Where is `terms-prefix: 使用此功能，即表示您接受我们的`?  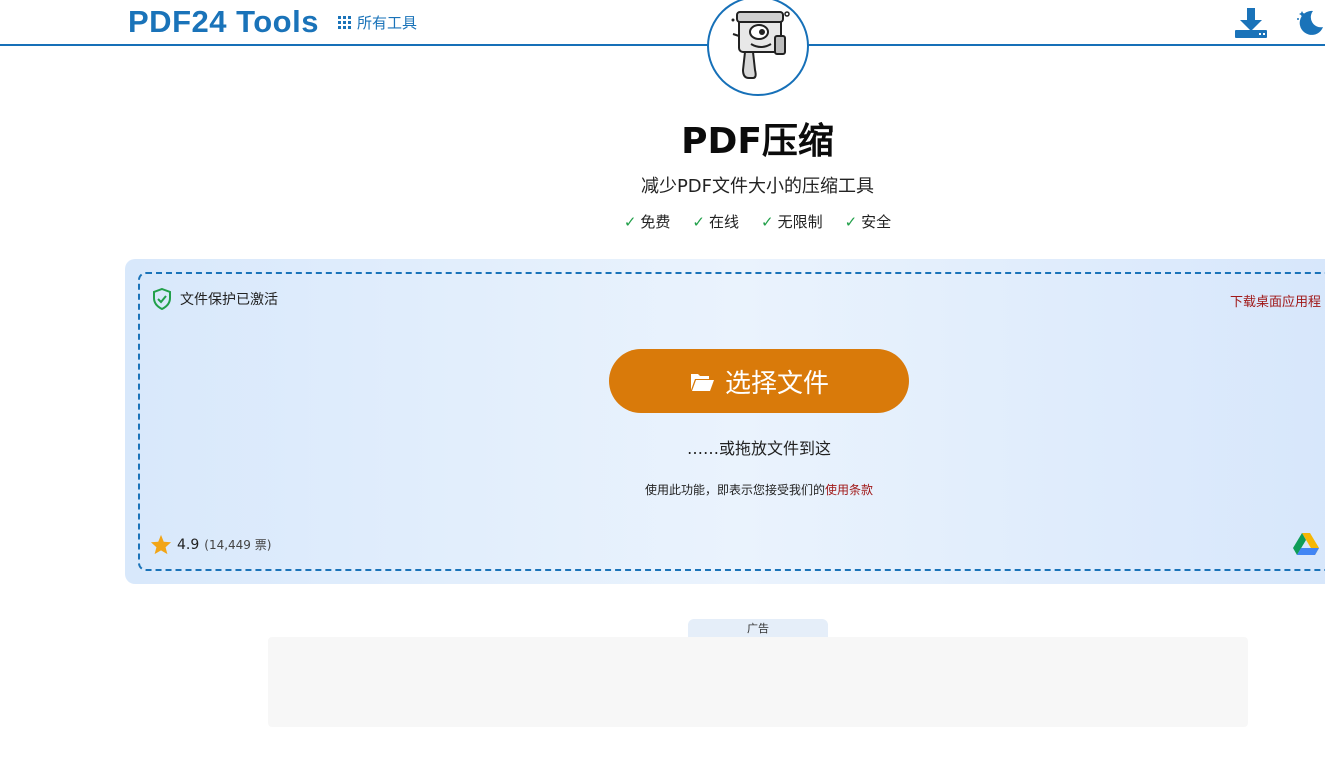
terms-prefix: 使用此功能，即表示您接受我们的 is located at coordinates (734, 490).